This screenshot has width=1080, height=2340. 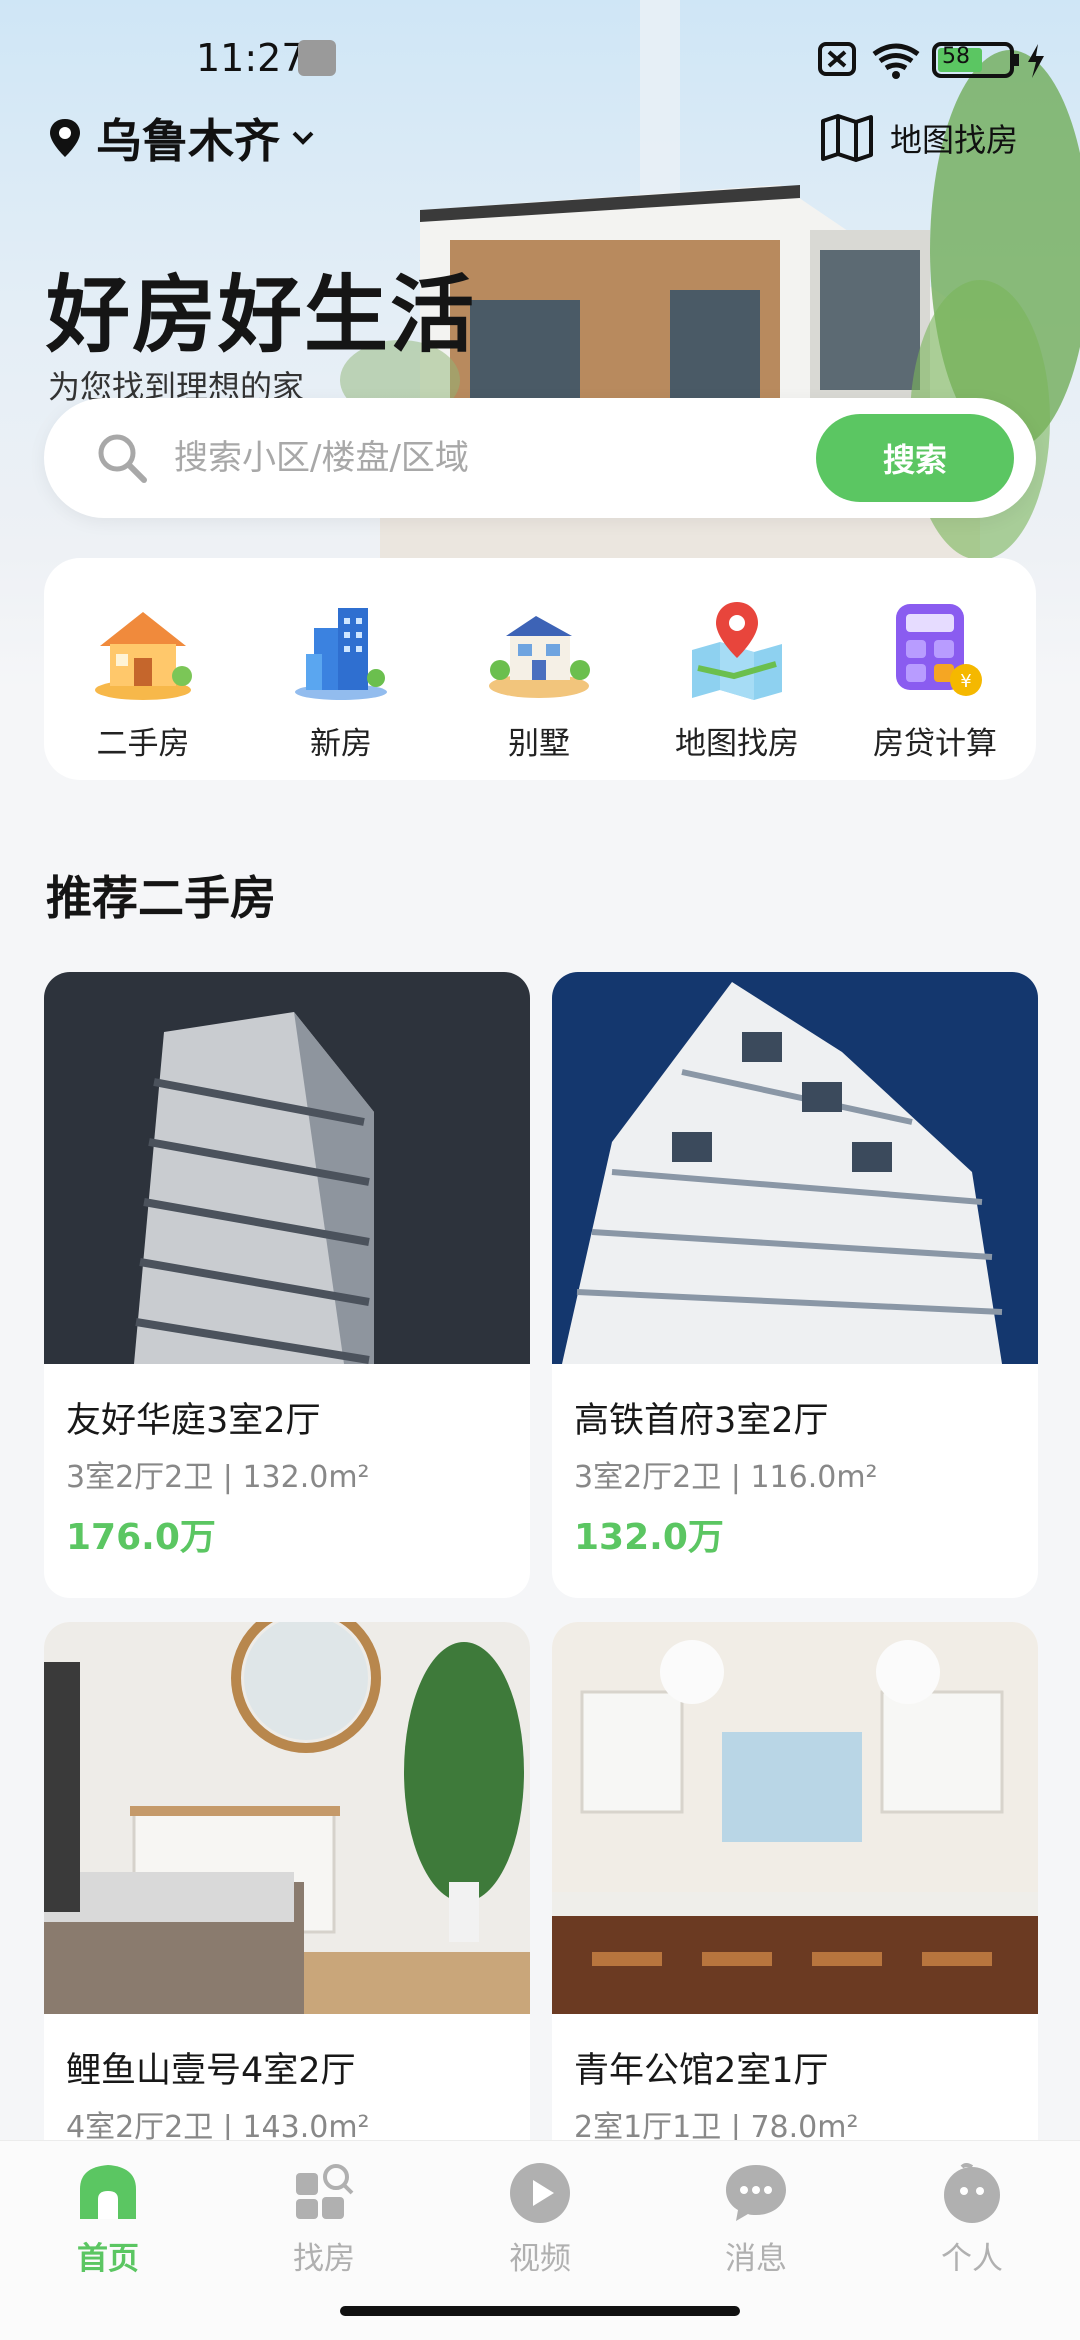 I want to click on wifi-icon, so click(x=896, y=57).